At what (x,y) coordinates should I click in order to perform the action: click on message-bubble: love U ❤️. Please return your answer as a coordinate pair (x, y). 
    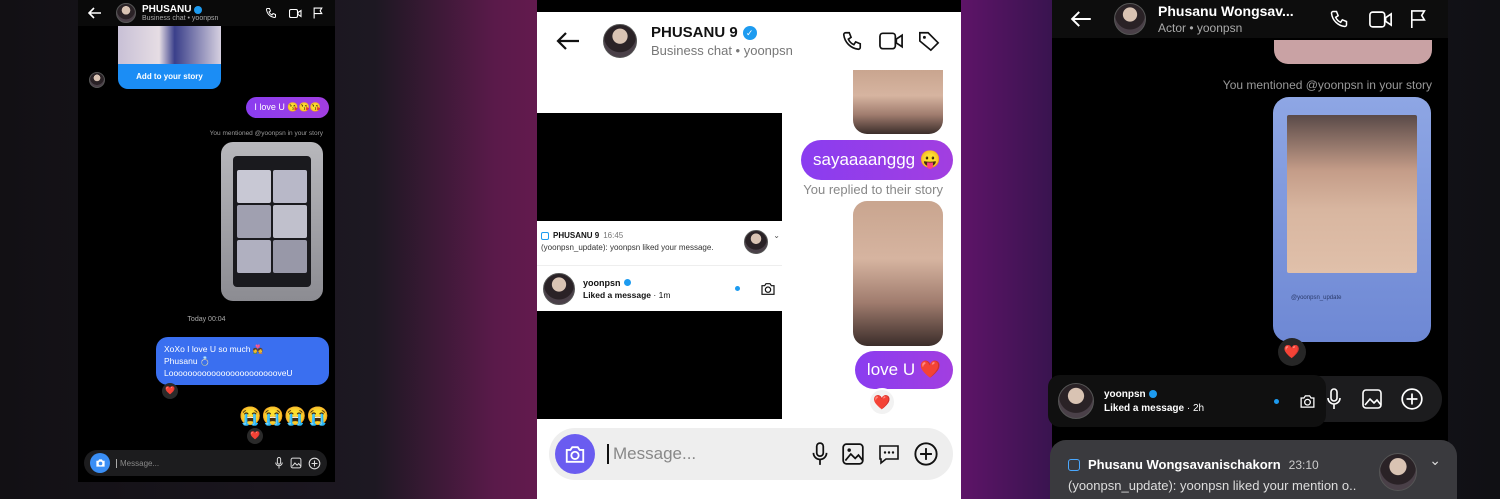
    Looking at the image, I should click on (903, 370).